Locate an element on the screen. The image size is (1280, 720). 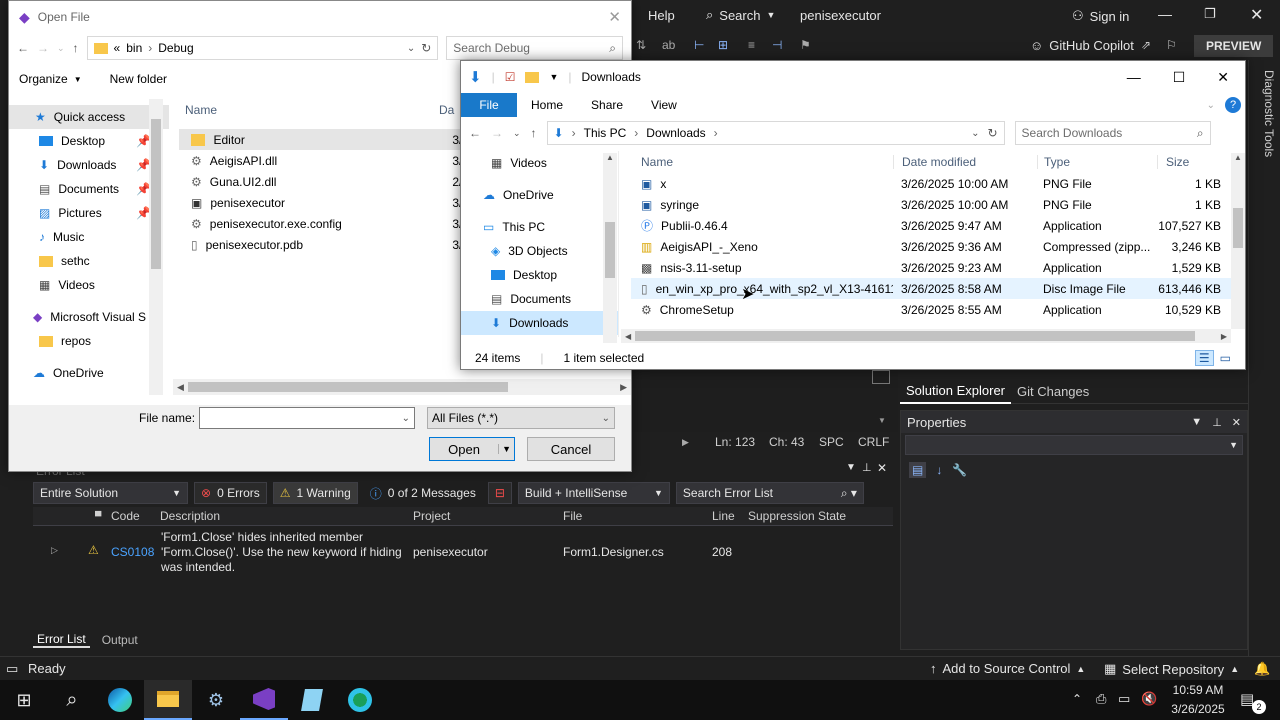
nav-documents: ▤ Documents 📌 is located at coordinates (89, 189).